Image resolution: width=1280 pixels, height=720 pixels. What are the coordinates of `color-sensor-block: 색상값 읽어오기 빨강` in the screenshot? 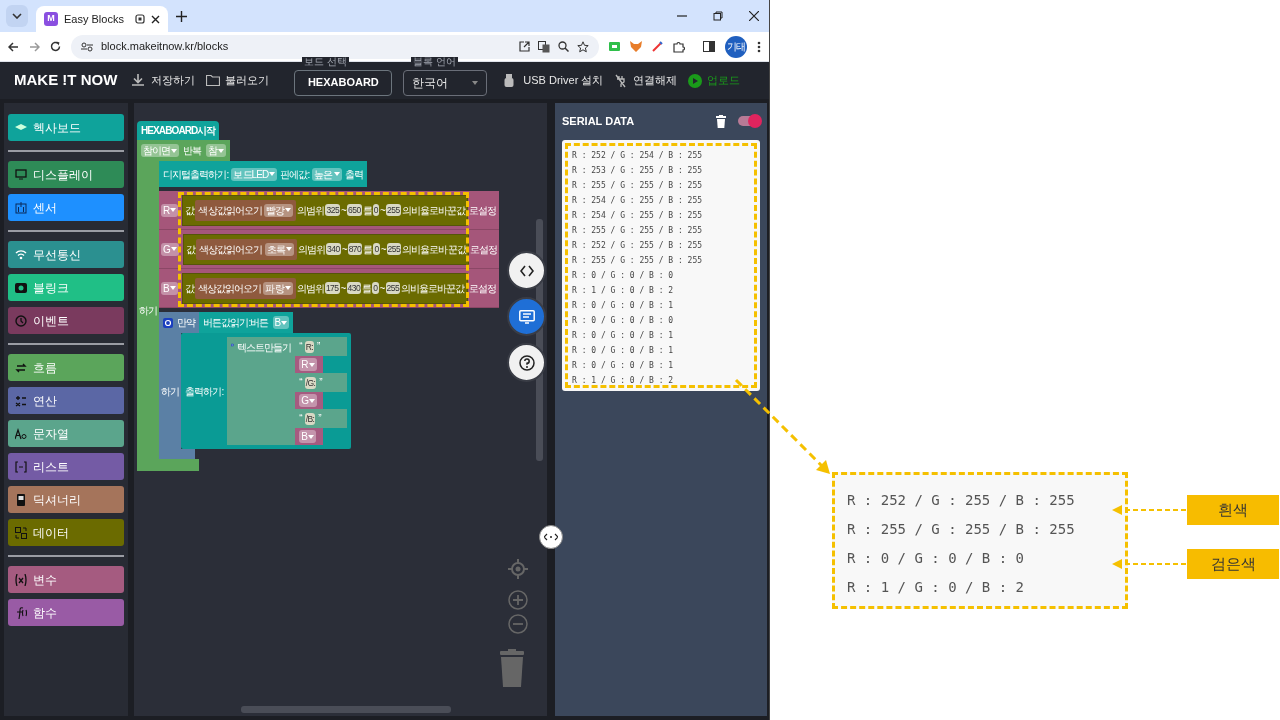 It's located at (246, 210).